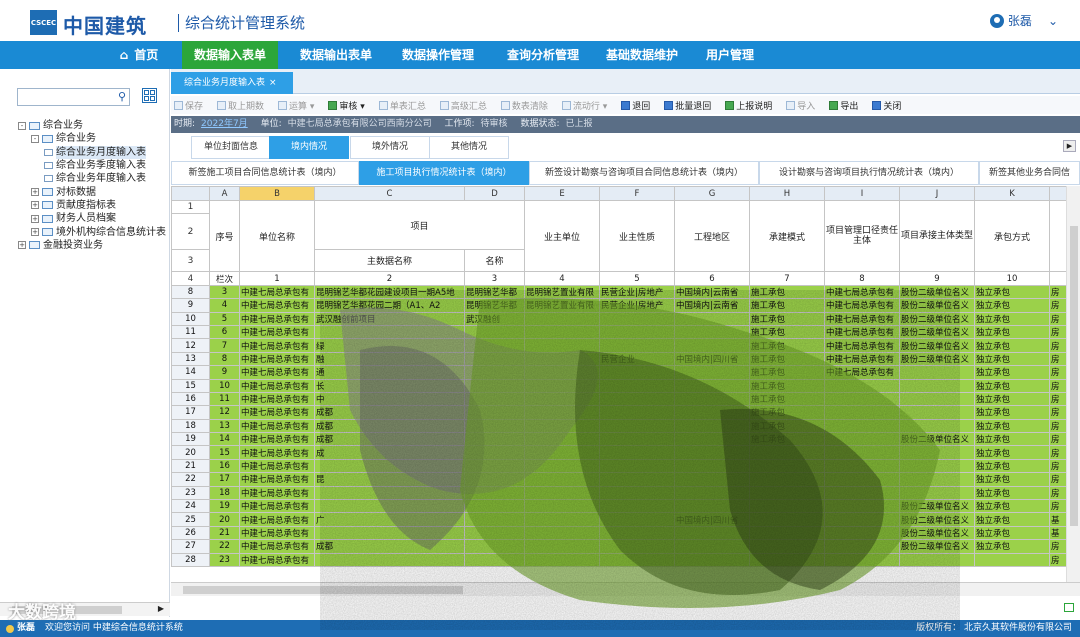 The height and width of the screenshot is (637, 1080). I want to click on column-header: I, so click(862, 193).